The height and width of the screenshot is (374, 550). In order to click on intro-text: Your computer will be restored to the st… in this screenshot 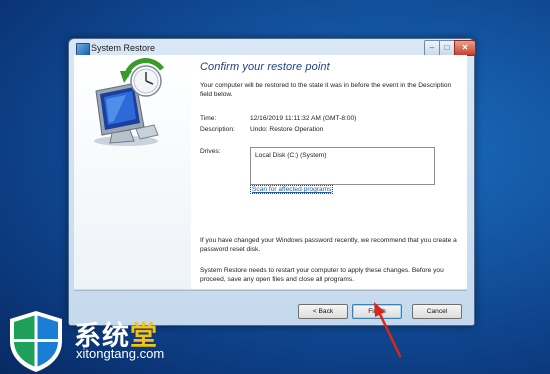, I will do `click(326, 90)`.